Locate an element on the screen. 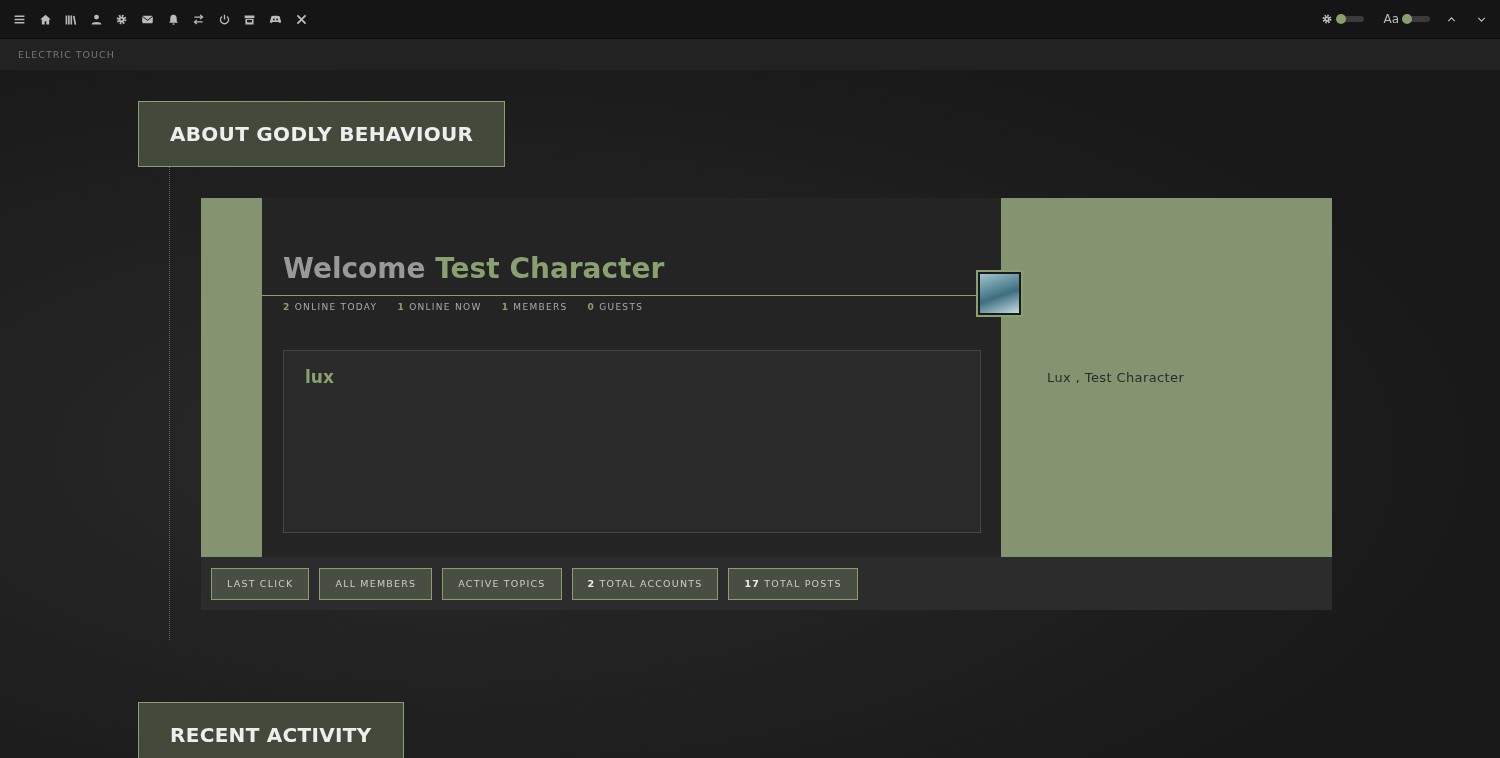  user-icon is located at coordinates (96, 19).